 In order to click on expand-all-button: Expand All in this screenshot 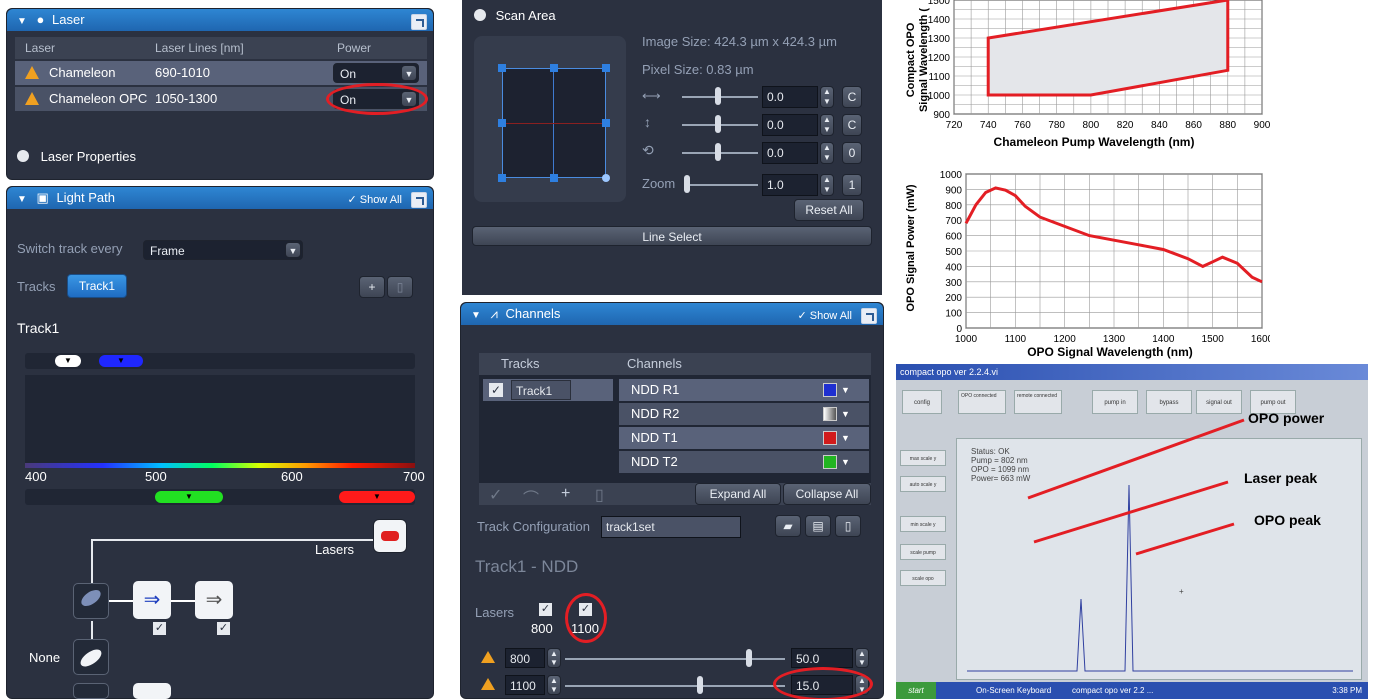, I will do `click(738, 494)`.